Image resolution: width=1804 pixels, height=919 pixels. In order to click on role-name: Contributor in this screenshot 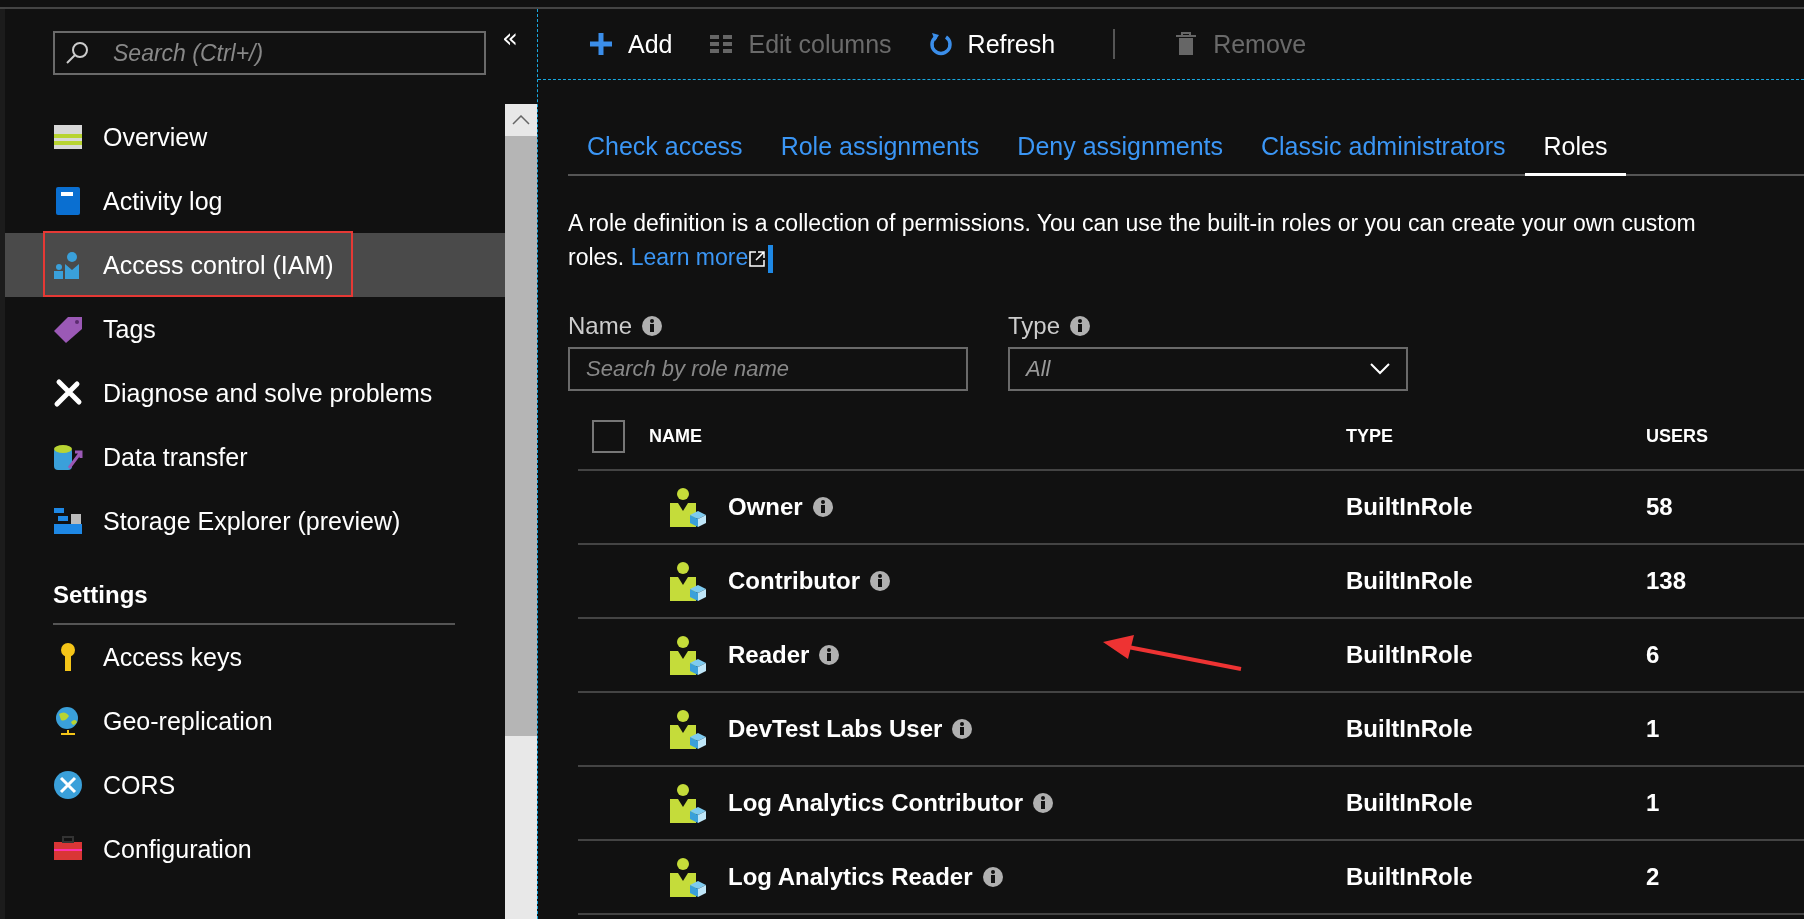, I will do `click(794, 581)`.